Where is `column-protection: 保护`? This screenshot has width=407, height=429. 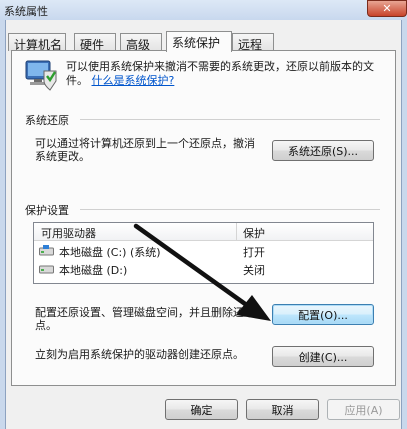 column-protection: 保护 is located at coordinates (254, 233).